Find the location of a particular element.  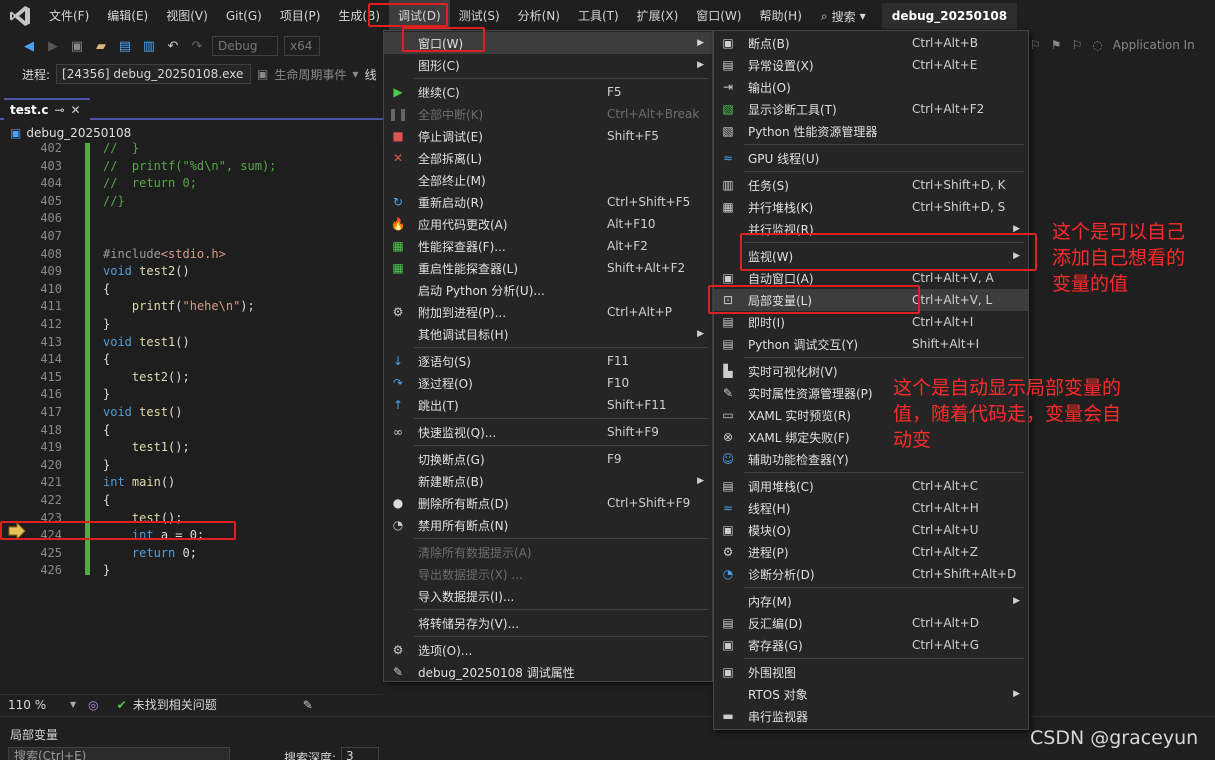

copilot-icon: ◎ is located at coordinates (93, 705).